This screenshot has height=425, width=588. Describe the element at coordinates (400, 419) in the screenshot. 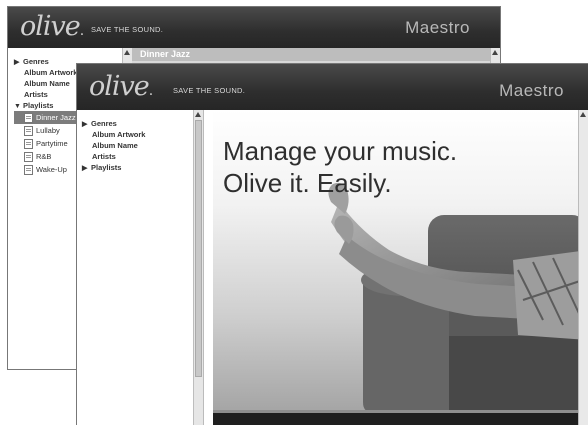

I see `content-footer-bar` at that location.